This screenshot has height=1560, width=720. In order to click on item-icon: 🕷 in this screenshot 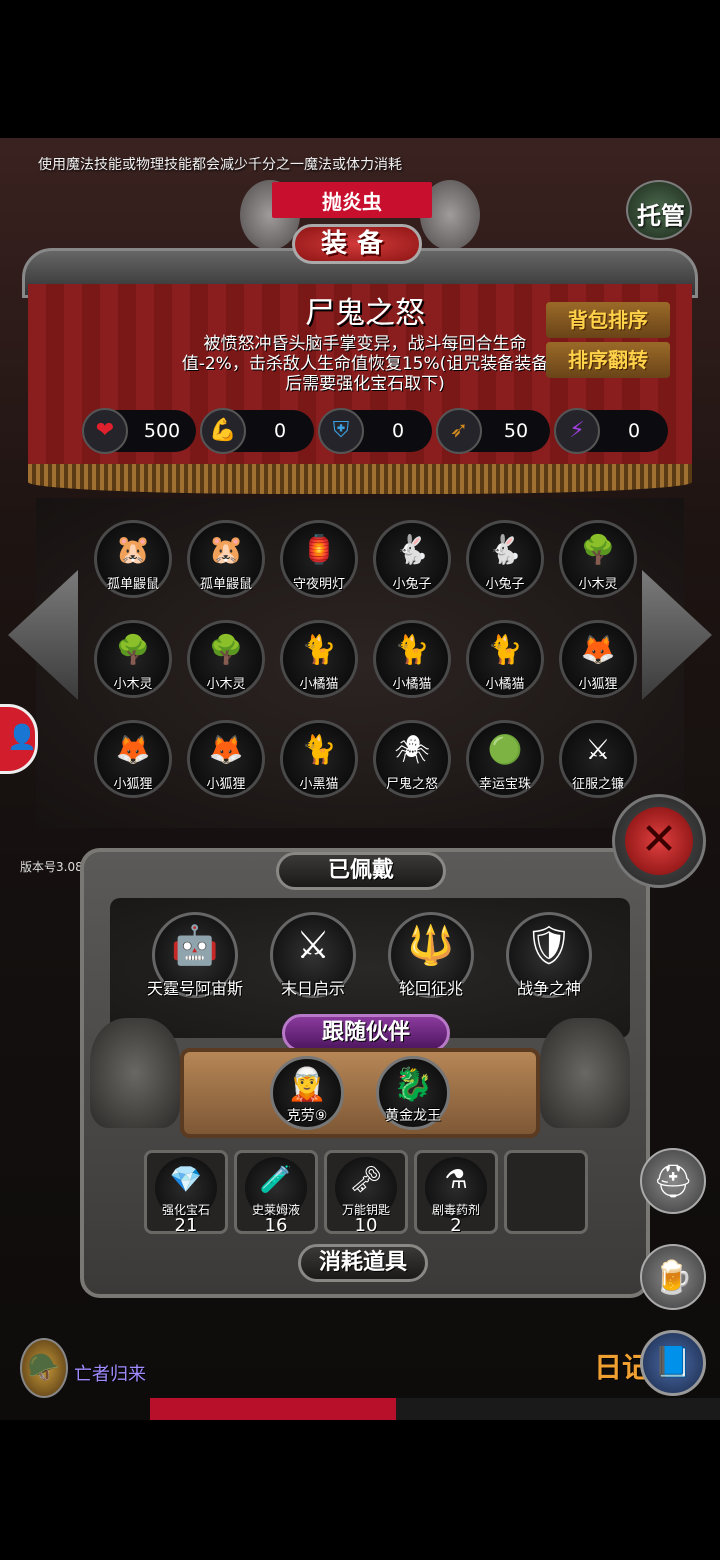, I will do `click(412, 749)`.